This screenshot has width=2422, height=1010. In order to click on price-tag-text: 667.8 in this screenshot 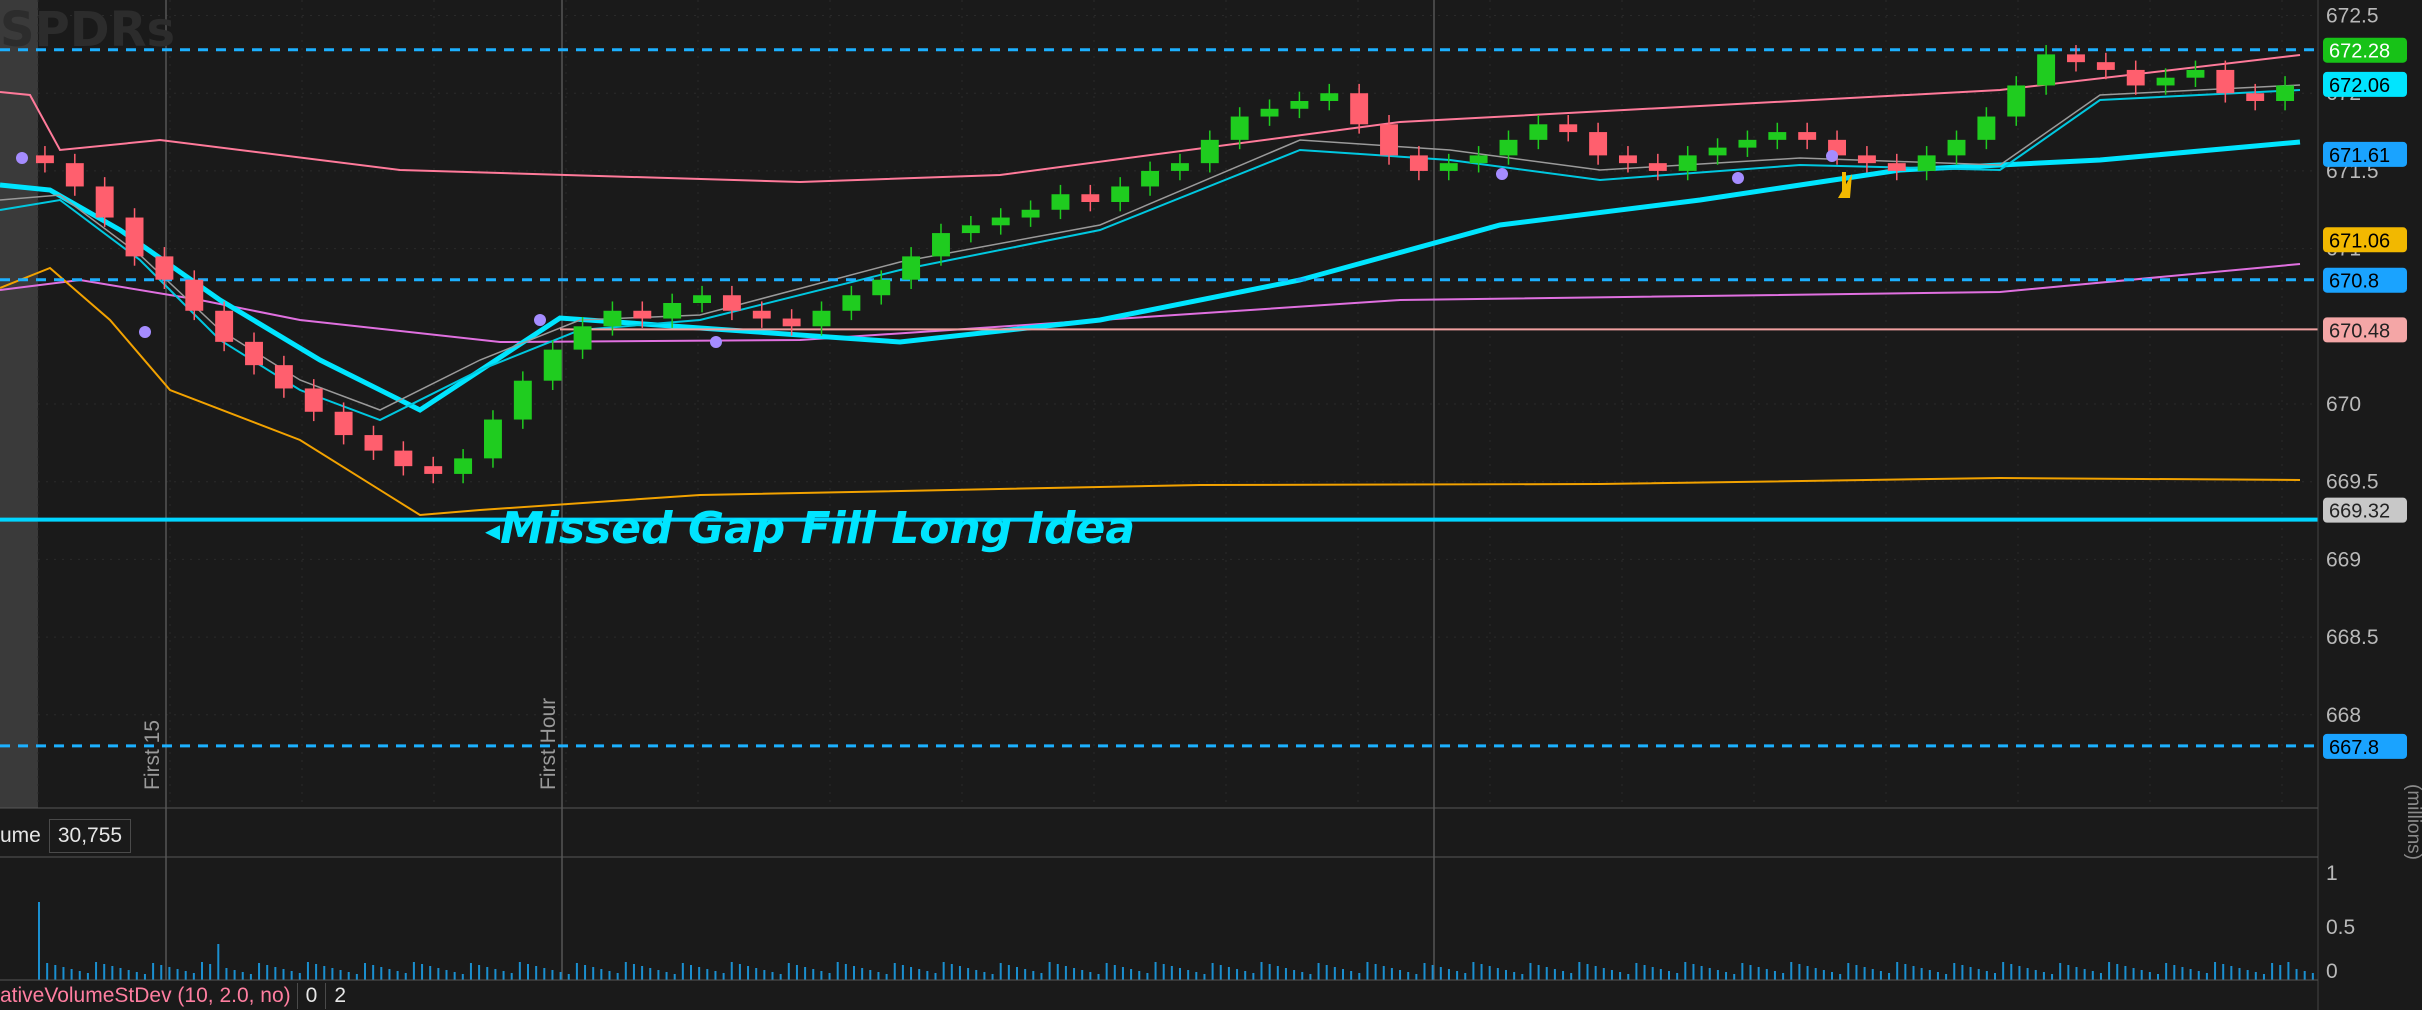, I will do `click(2354, 748)`.